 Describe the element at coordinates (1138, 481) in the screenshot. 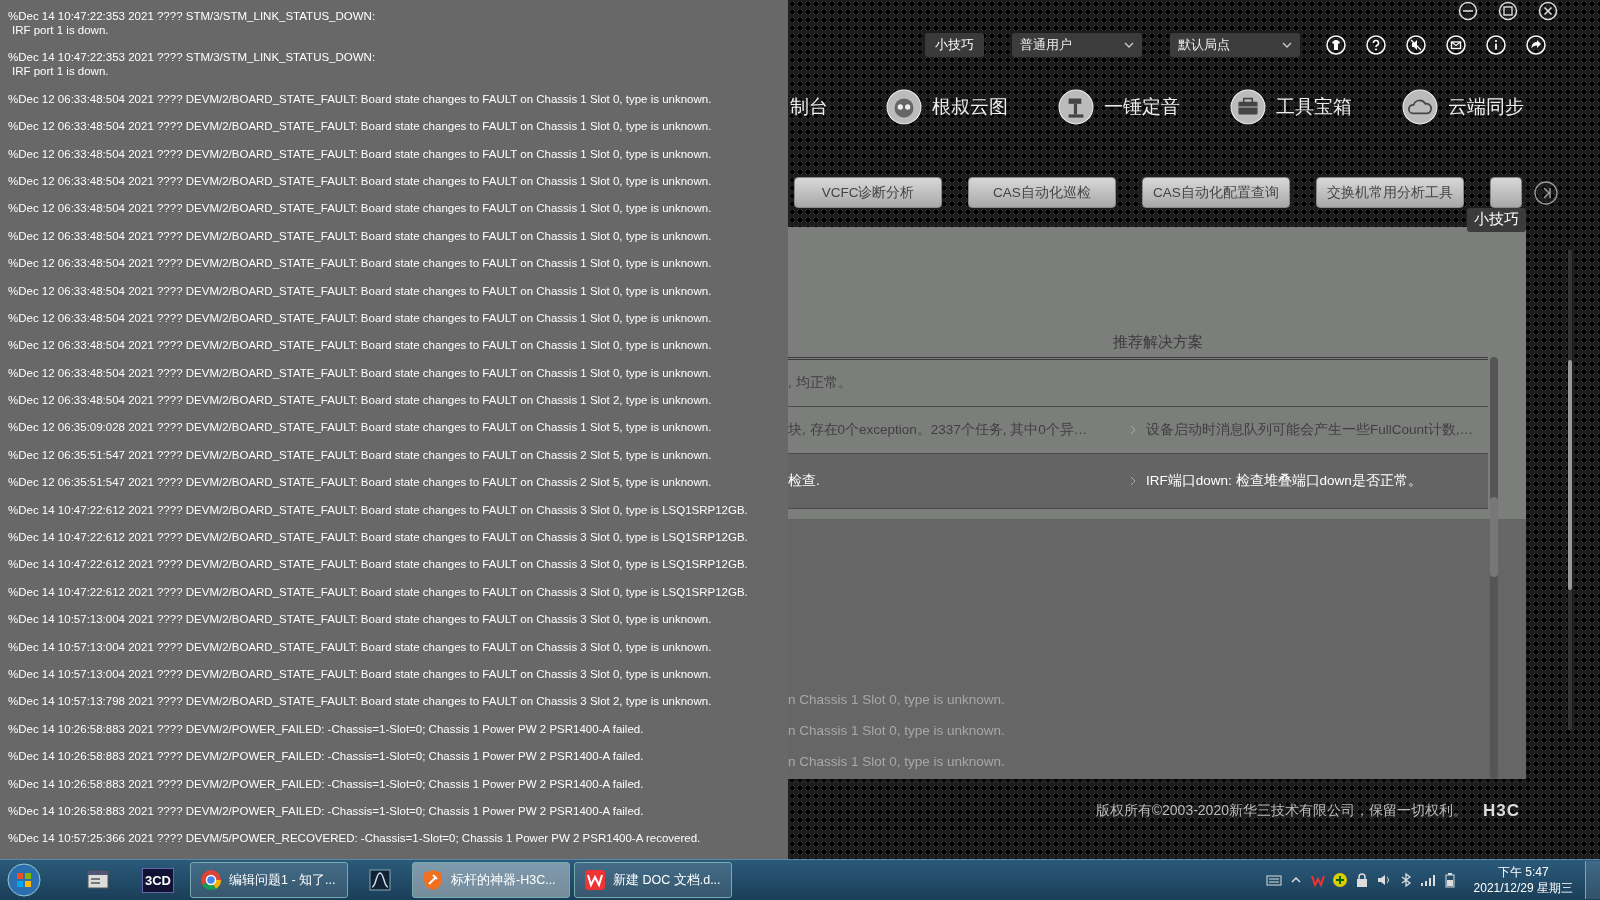

I see `result-row: 检查. IRF端口down: 检查堆叠端口down是否正常。` at that location.